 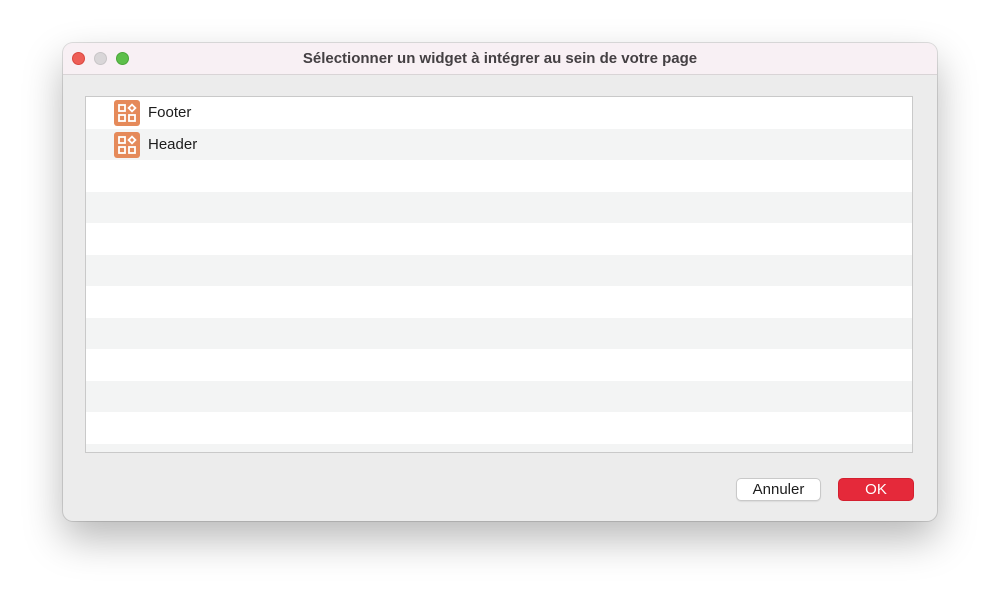 I want to click on ok-button: OK, so click(x=876, y=489).